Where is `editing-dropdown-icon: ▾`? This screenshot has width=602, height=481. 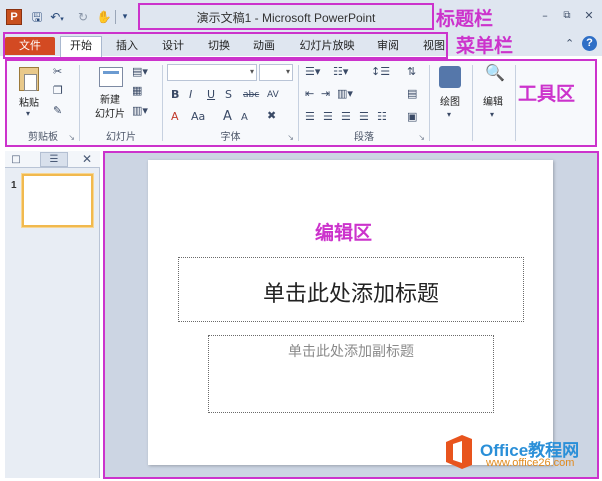
editing-dropdown-icon: ▾ is located at coordinates (492, 115).